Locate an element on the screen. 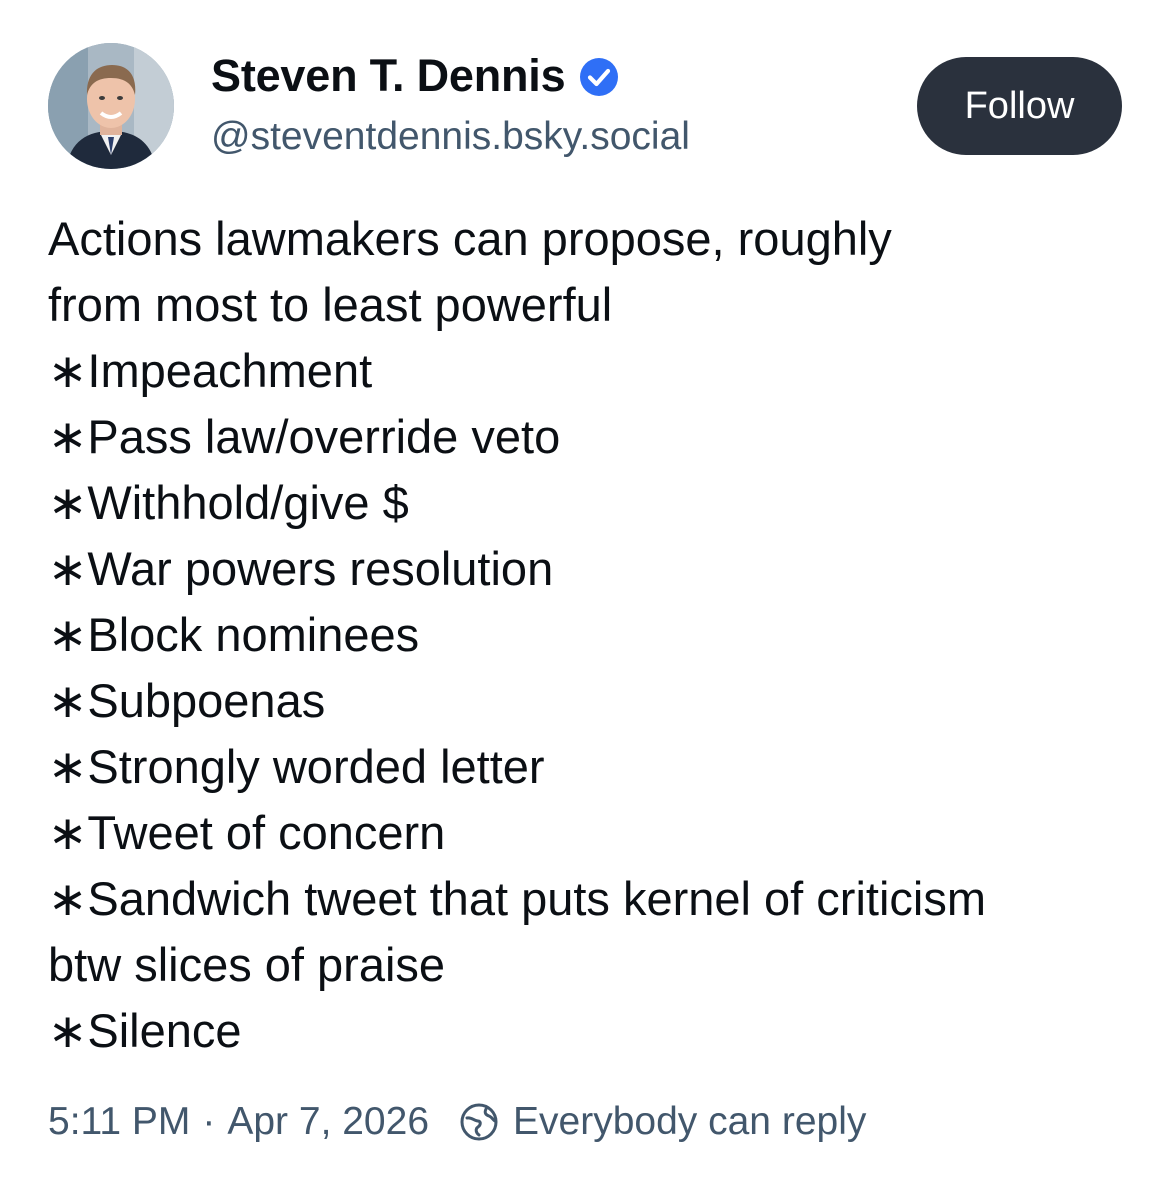 The width and height of the screenshot is (1170, 1177). author-handle: @steventdennis.bsky.social is located at coordinates (450, 137).